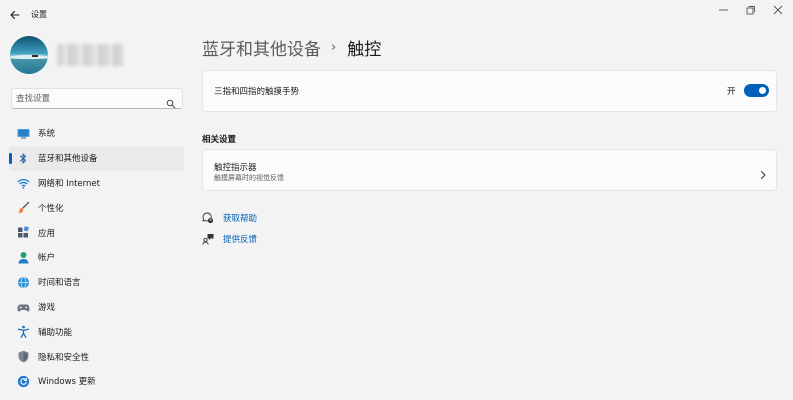 The height and width of the screenshot is (400, 793). What do you see at coordinates (29, 55) in the screenshot?
I see `avatar` at bounding box center [29, 55].